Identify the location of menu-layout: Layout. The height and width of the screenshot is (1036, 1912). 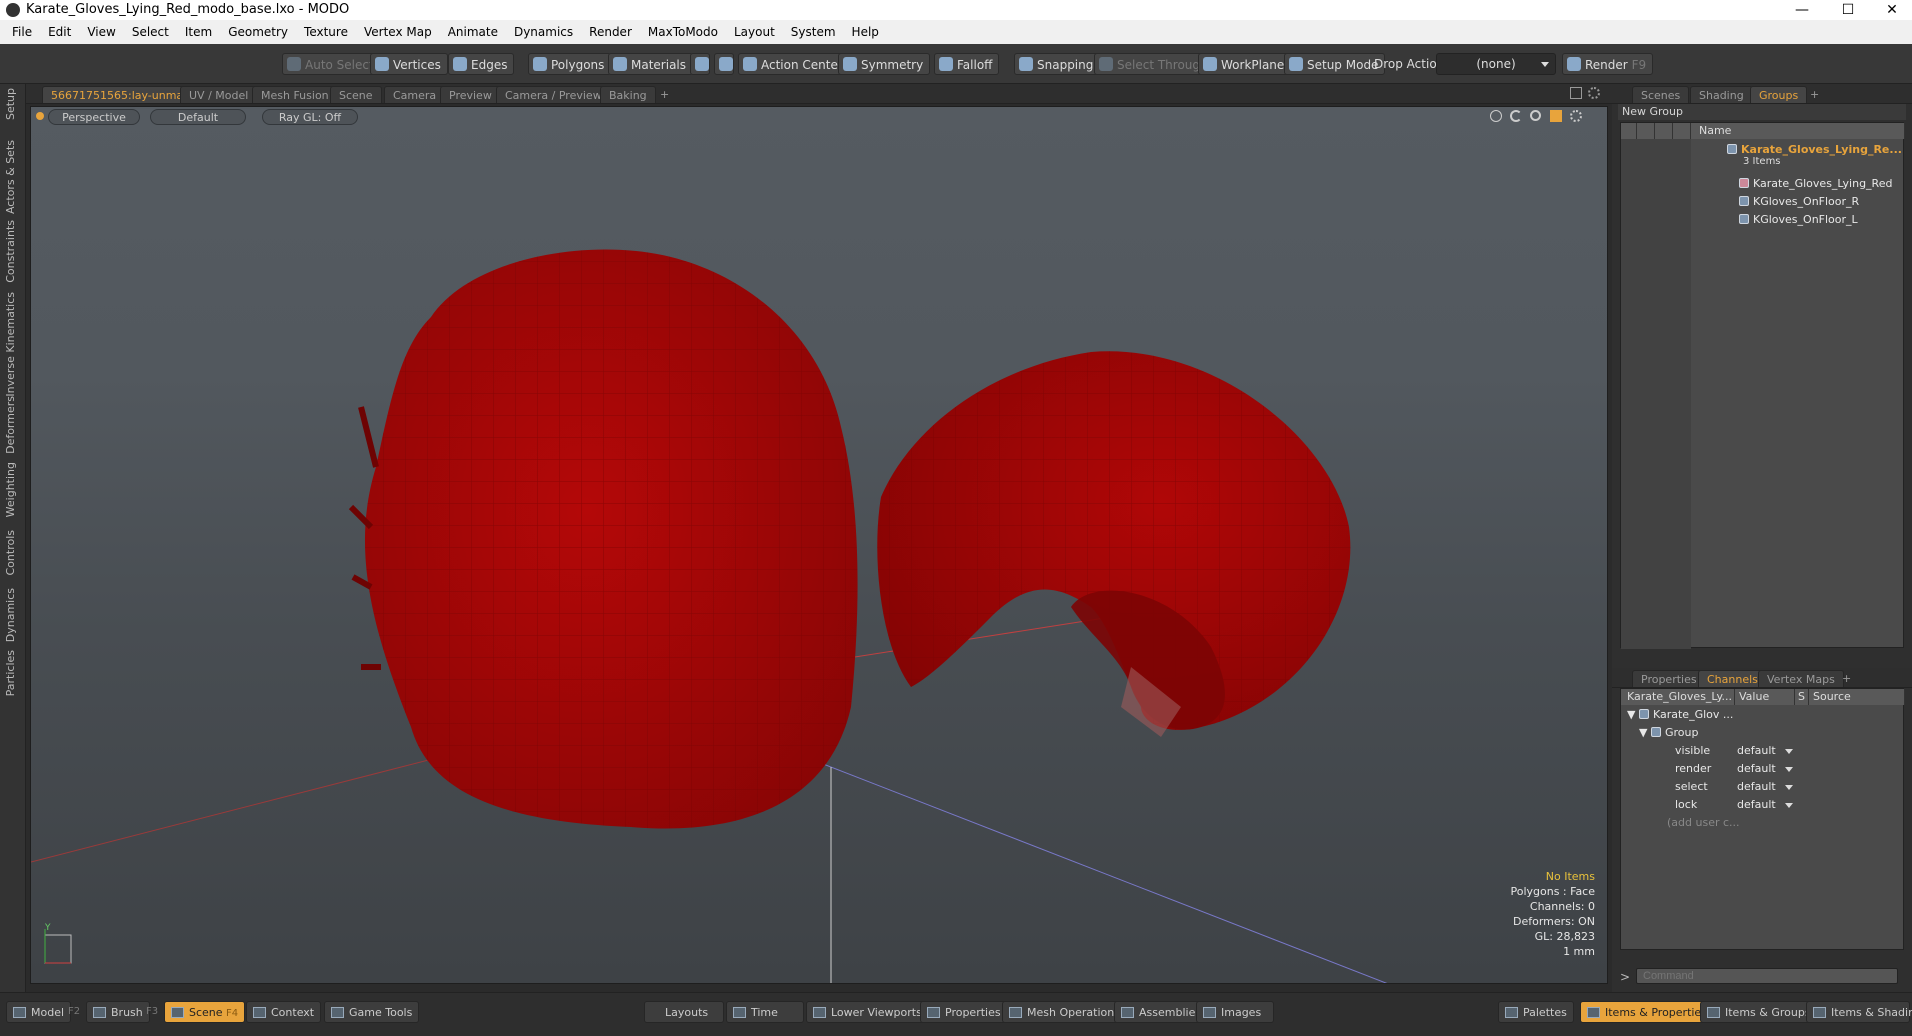
(754, 32).